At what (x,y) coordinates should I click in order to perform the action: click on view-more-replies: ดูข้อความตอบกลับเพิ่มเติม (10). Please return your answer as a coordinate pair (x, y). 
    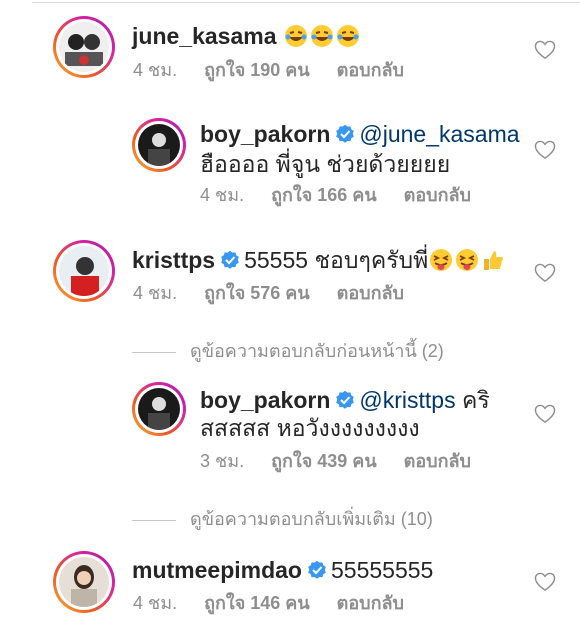
    Looking at the image, I should click on (282, 518).